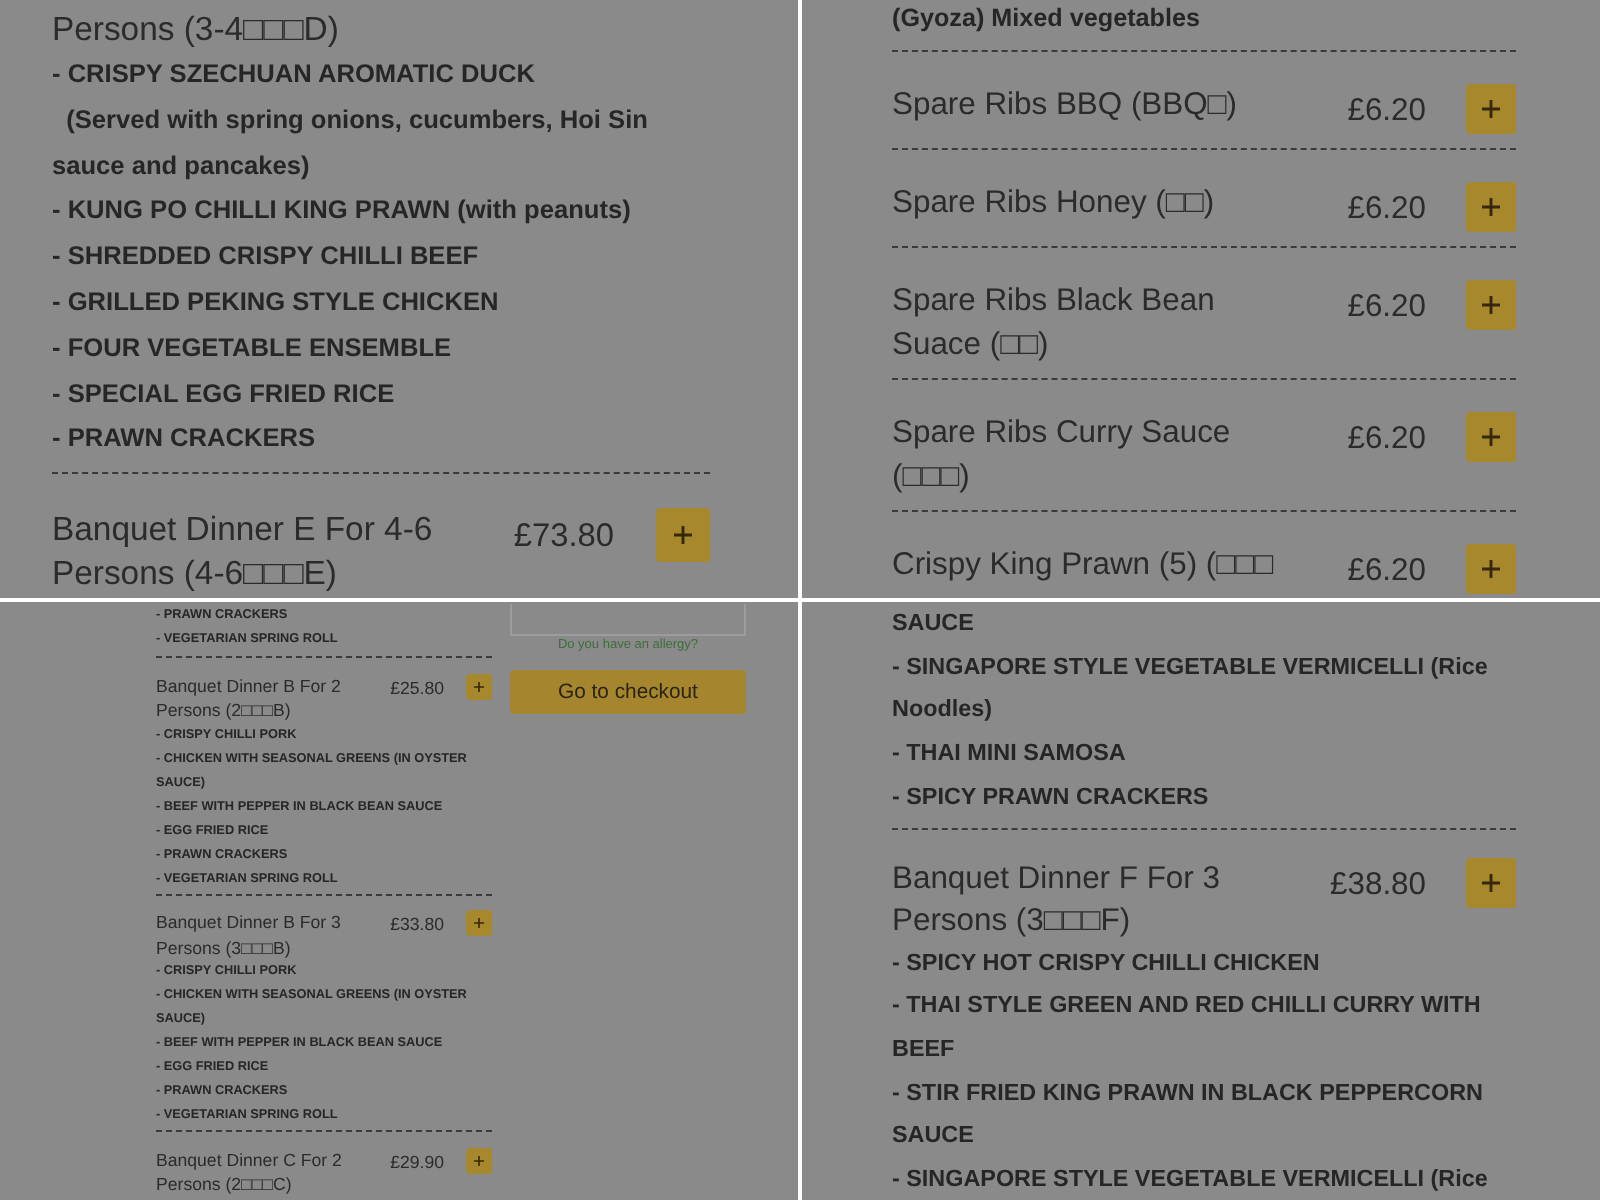  I want to click on dish-price: £33.80, so click(417, 924).